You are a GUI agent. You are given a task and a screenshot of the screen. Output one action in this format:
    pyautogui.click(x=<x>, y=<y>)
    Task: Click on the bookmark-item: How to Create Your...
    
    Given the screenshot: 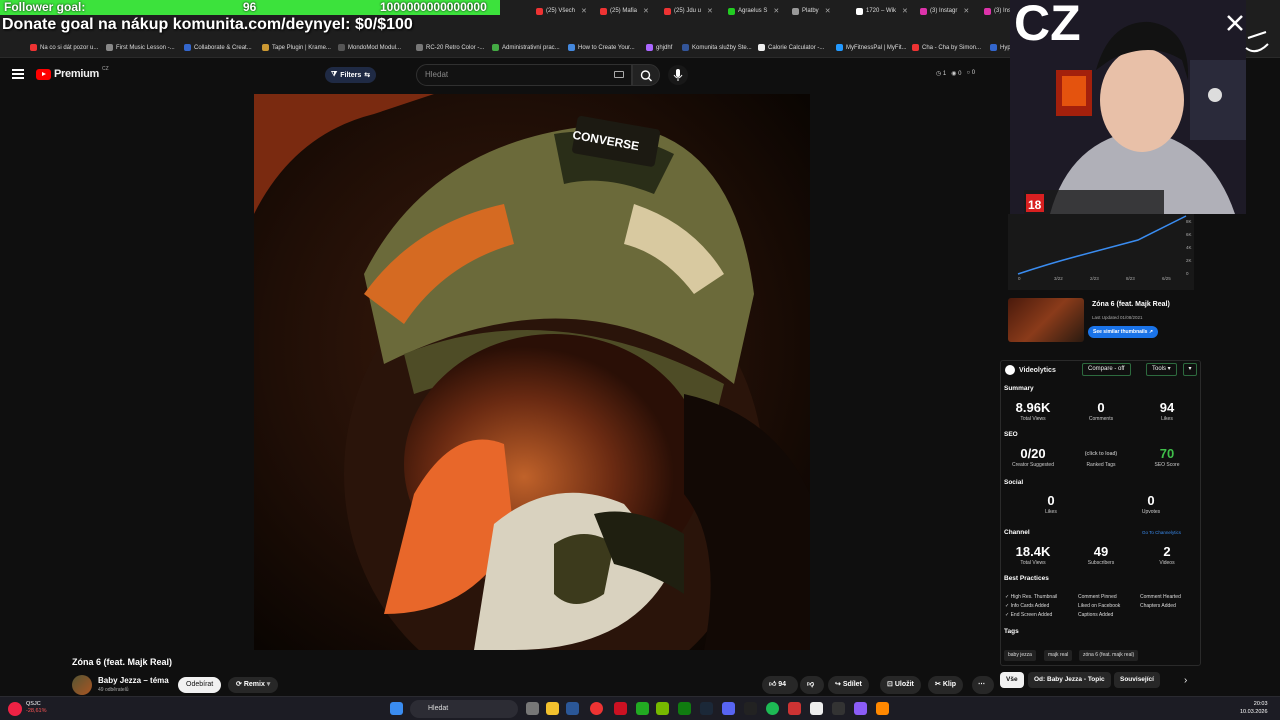 What is the action you would take?
    pyautogui.click(x=601, y=47)
    